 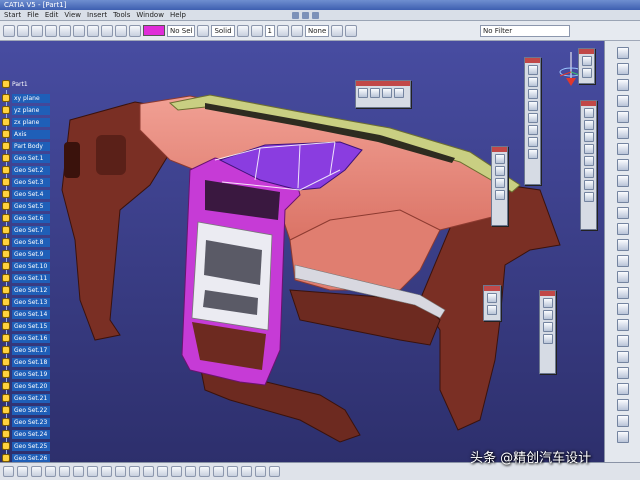 I want to click on analysis-icon, so click(x=588, y=125).